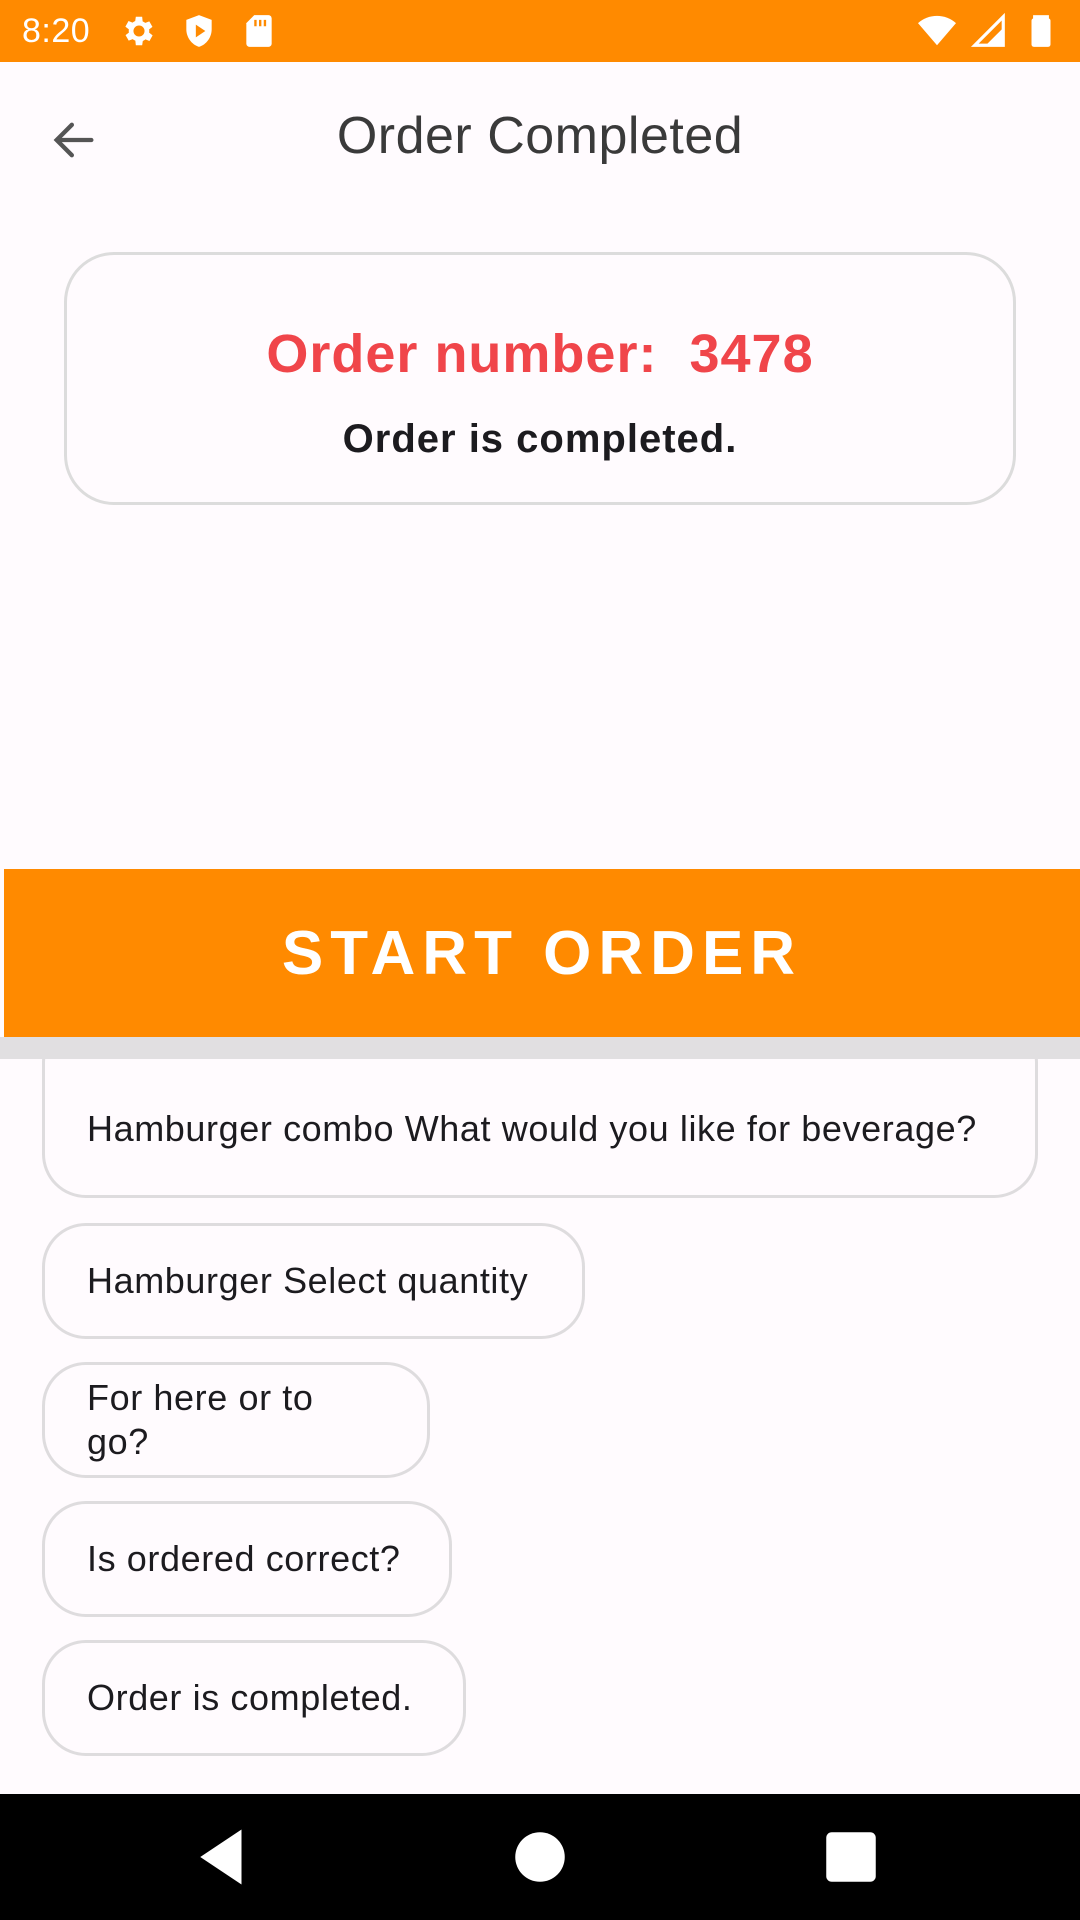  Describe the element at coordinates (254, 1698) in the screenshot. I see `history-item: Order is completed.` at that location.